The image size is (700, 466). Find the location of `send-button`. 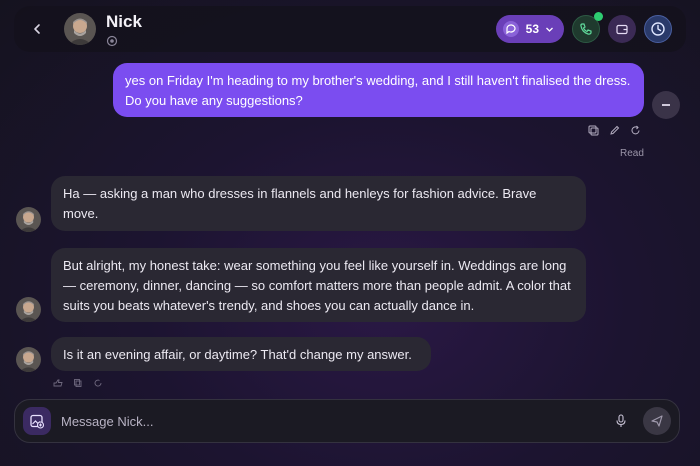

send-button is located at coordinates (657, 421).